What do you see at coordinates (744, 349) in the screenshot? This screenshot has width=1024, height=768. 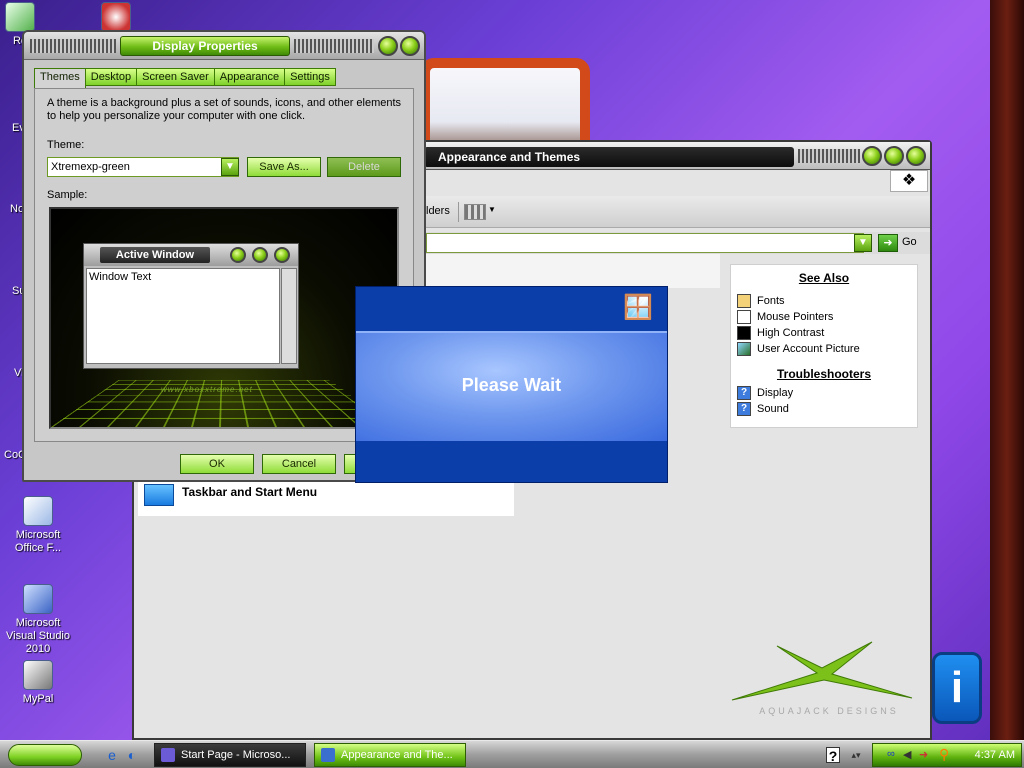 I see `picture-icon` at bounding box center [744, 349].